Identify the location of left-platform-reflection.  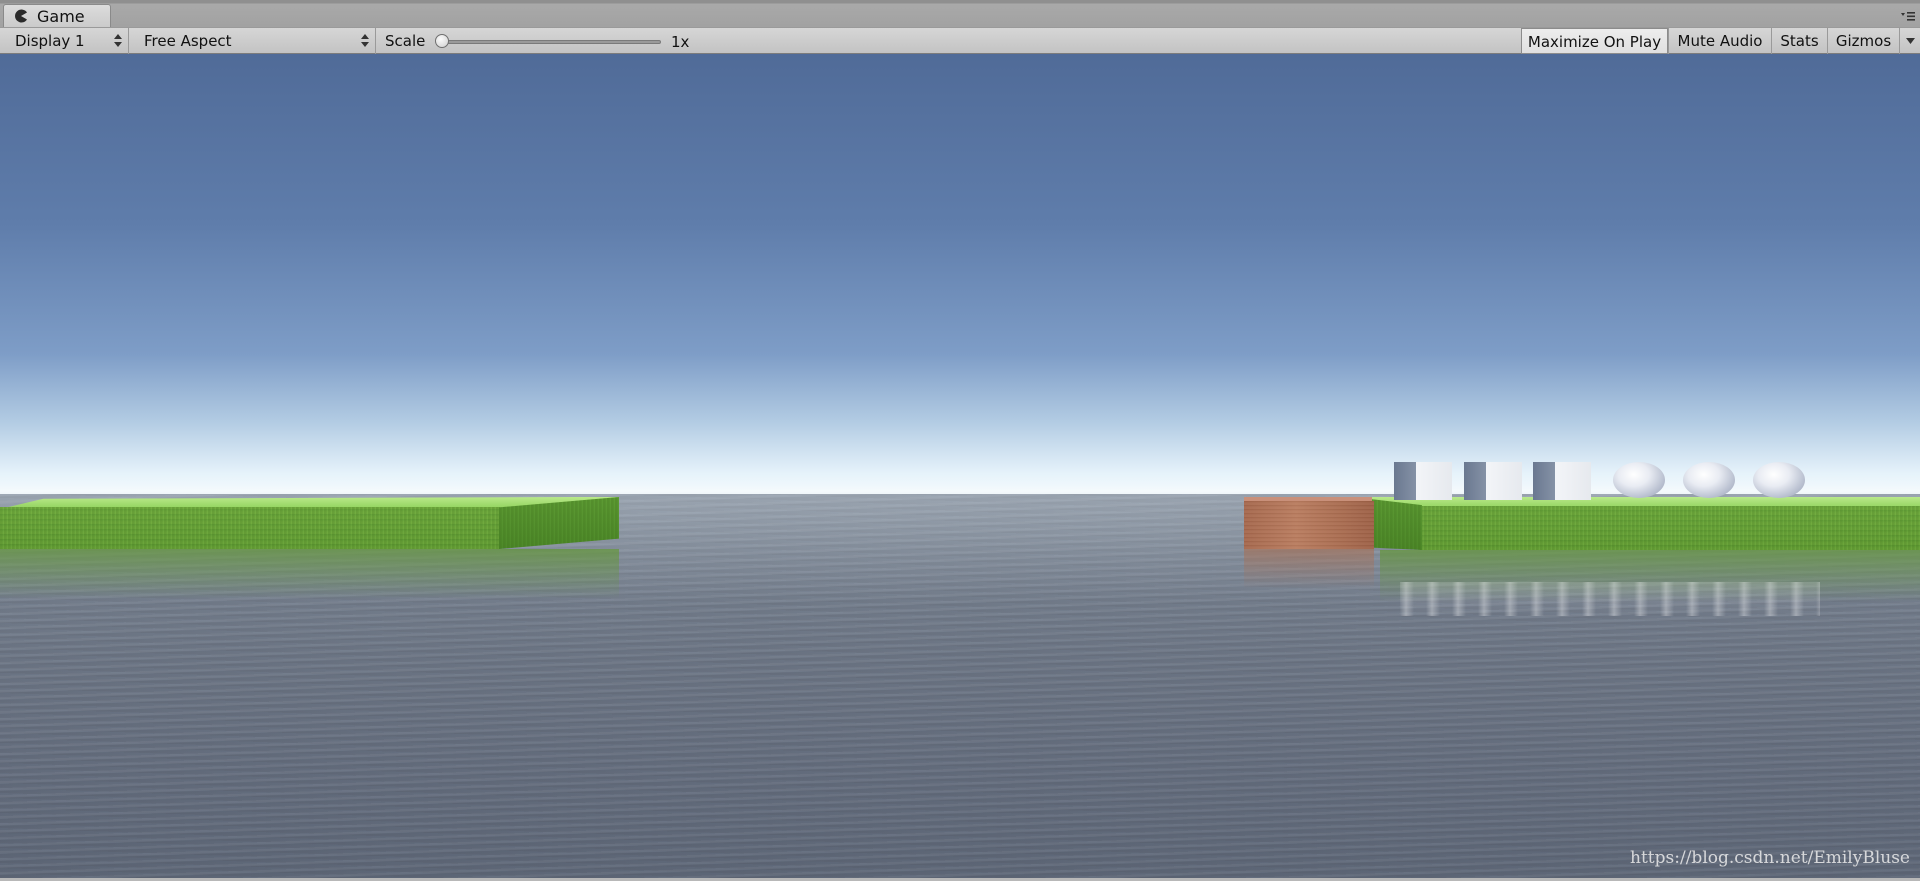
(309, 574).